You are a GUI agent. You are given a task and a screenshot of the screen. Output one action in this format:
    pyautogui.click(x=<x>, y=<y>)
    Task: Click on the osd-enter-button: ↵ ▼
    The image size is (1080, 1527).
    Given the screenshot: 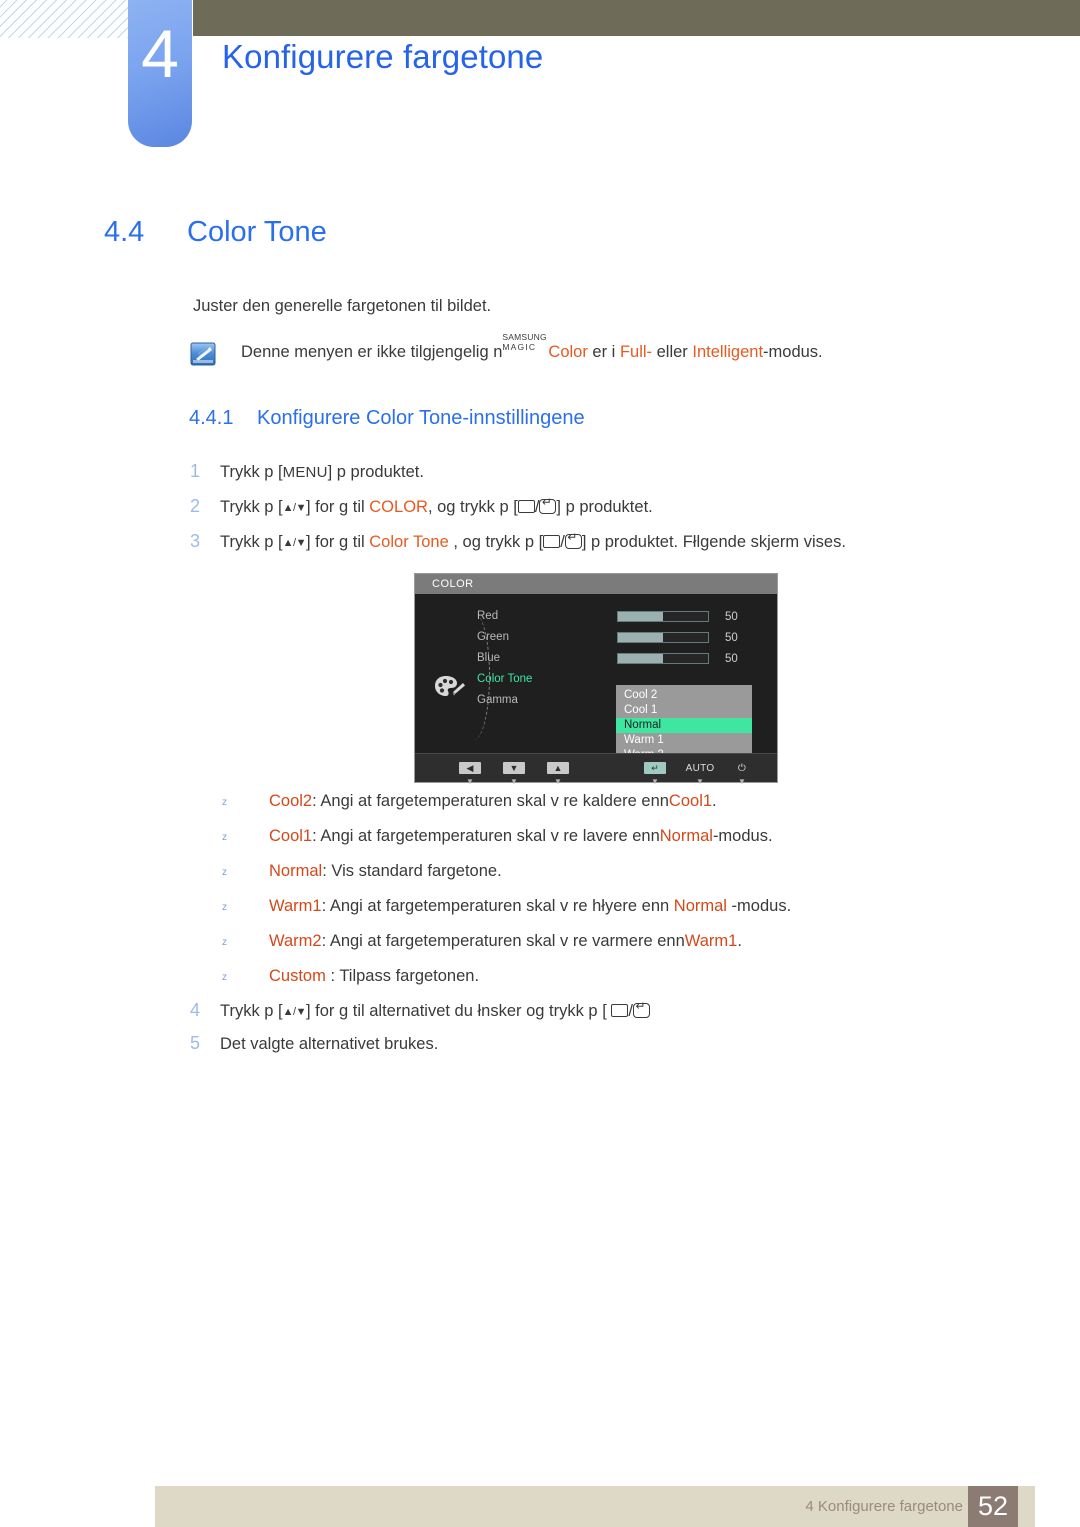 What is the action you would take?
    pyautogui.click(x=655, y=772)
    